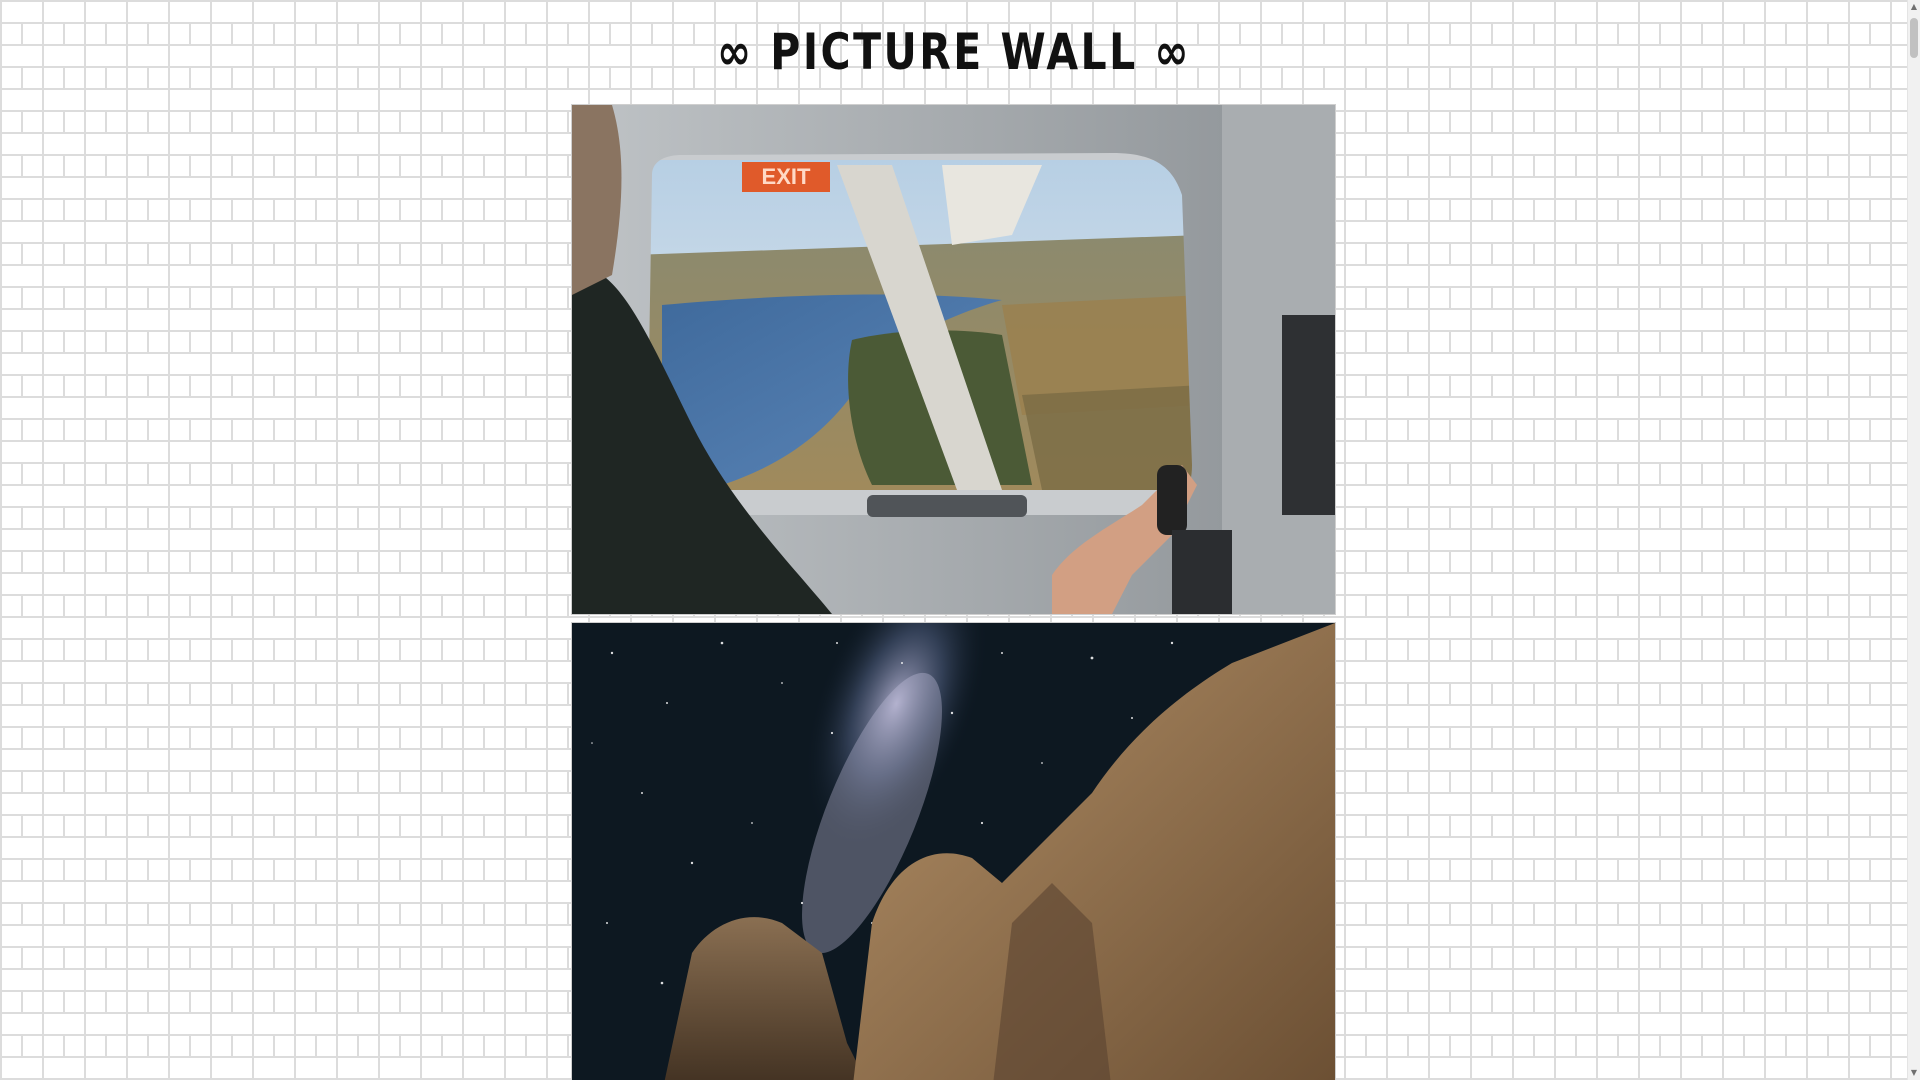  What do you see at coordinates (1914, 1073) in the screenshot?
I see `scroll-down-arrow-icon: ▼` at bounding box center [1914, 1073].